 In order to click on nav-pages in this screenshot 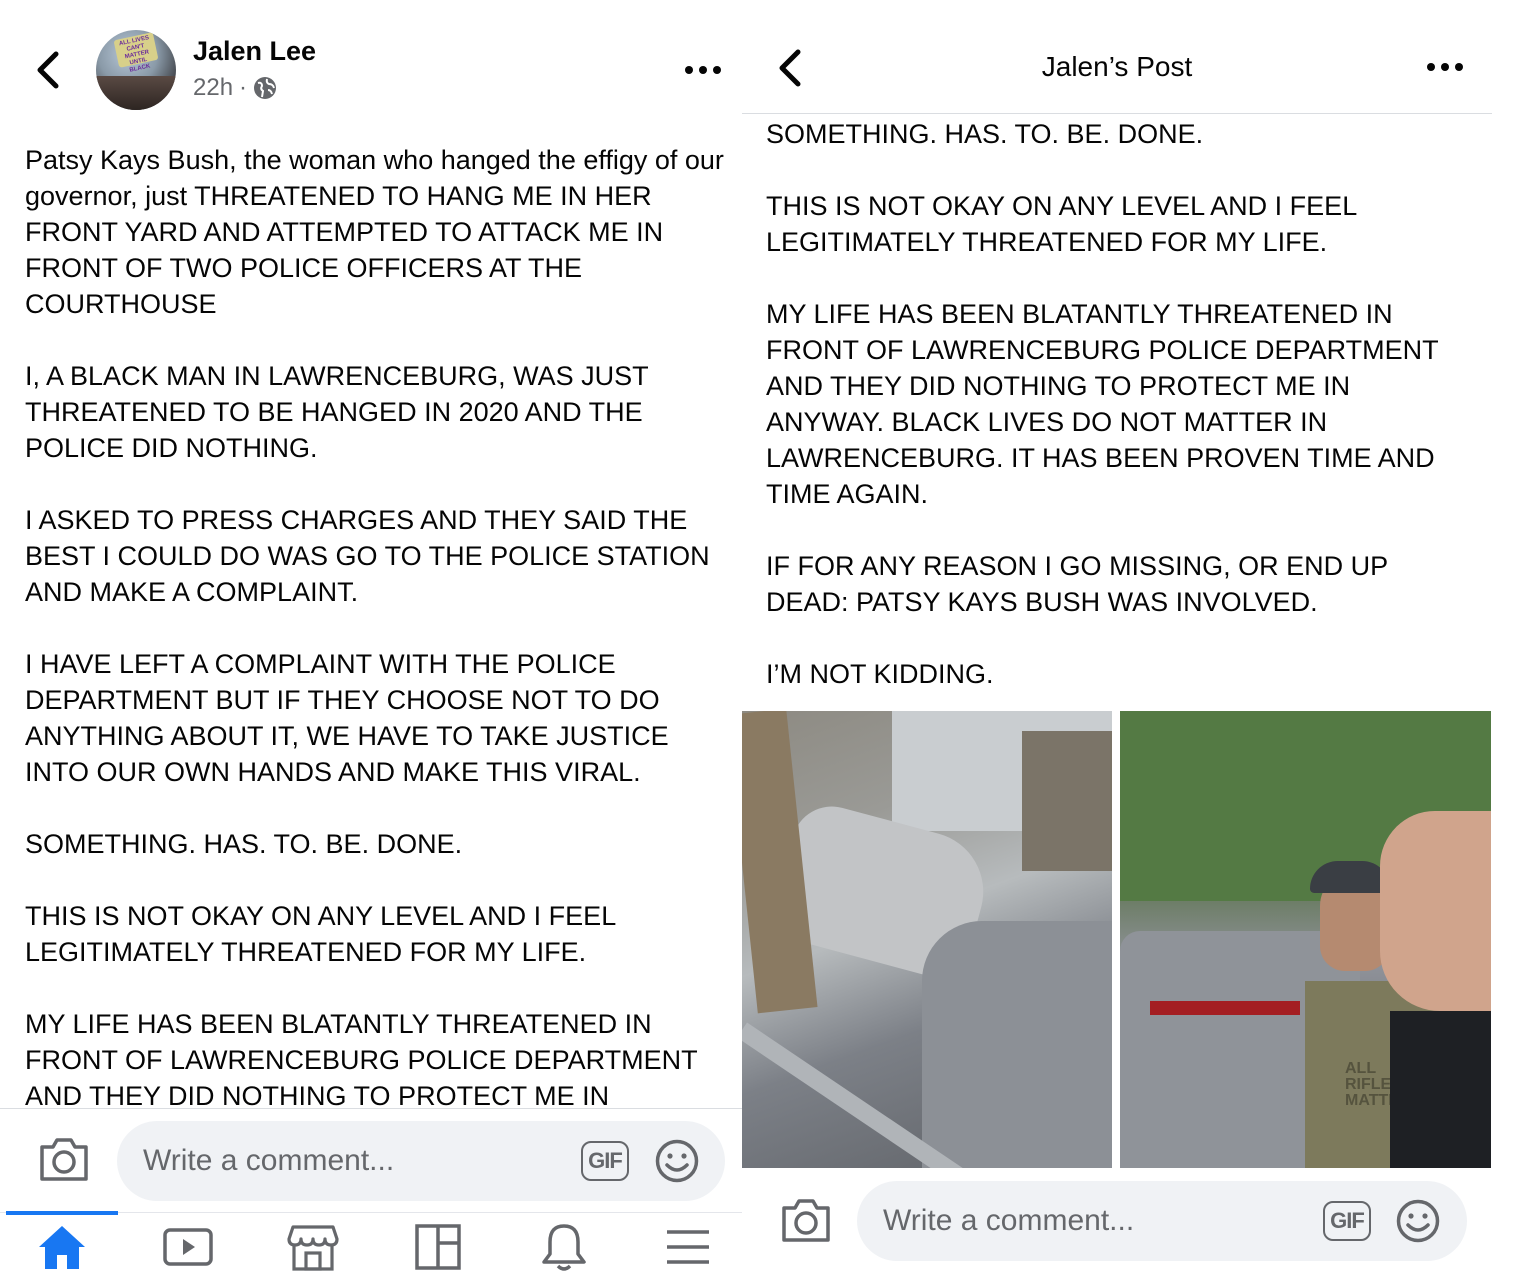, I will do `click(438, 1247)`.